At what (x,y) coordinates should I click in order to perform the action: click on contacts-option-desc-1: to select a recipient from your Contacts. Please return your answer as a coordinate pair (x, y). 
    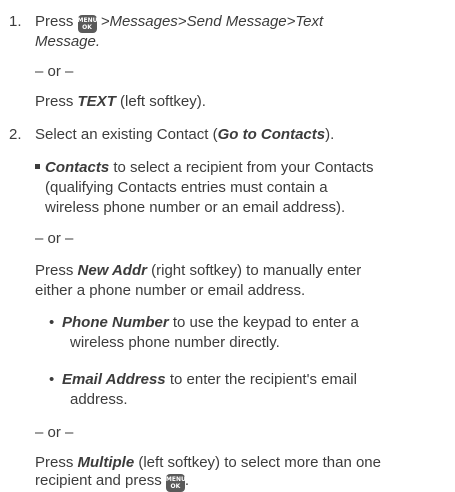
    Looking at the image, I should click on (243, 167).